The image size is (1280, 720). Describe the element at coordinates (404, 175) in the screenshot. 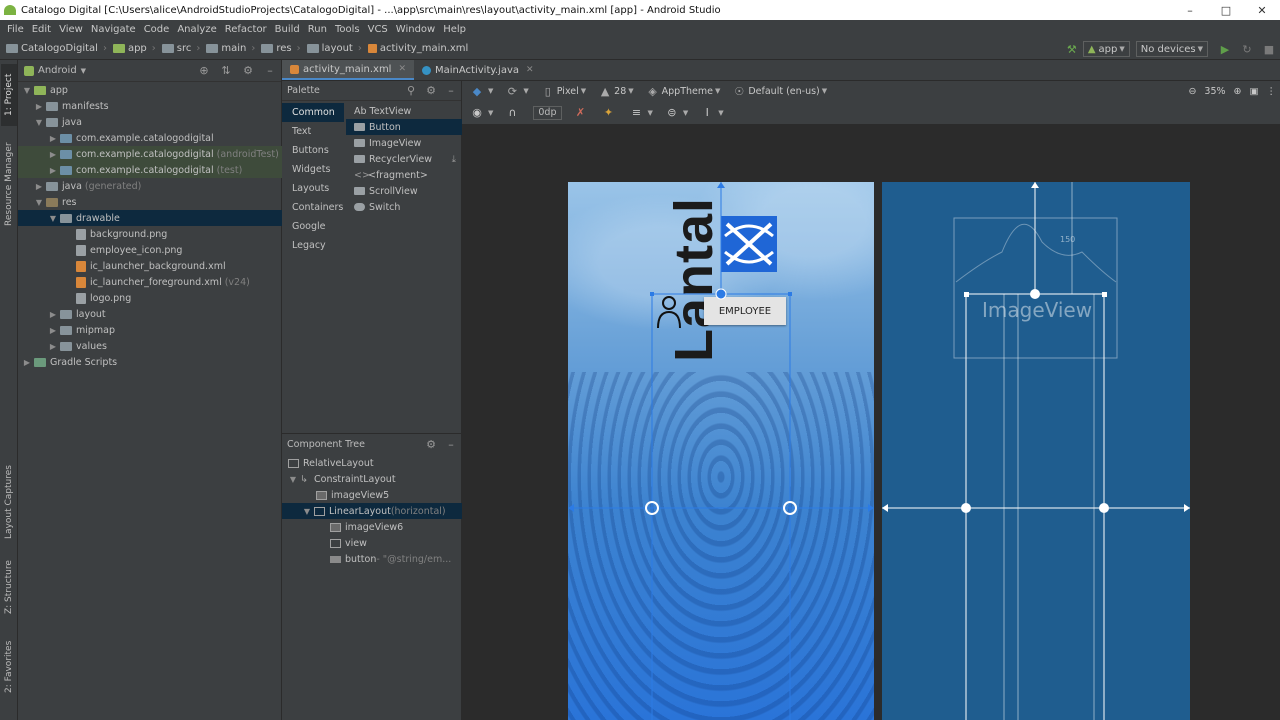

I see `palette-item-fragment: <> <fragment>` at that location.